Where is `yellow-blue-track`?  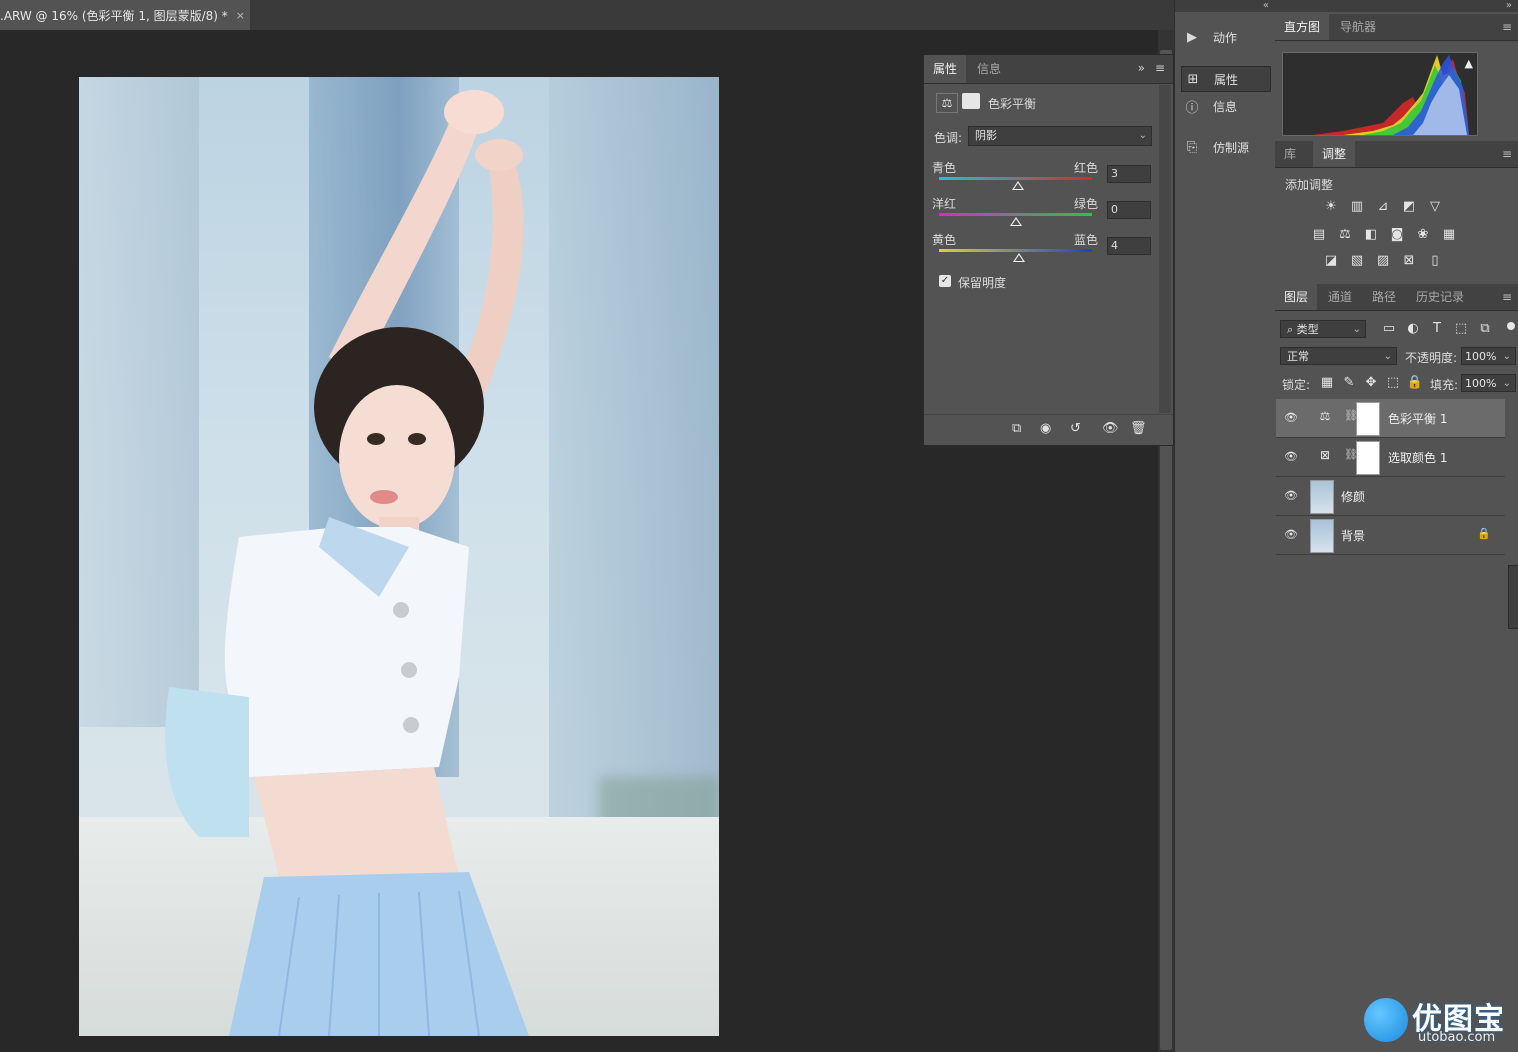 yellow-blue-track is located at coordinates (1015, 250).